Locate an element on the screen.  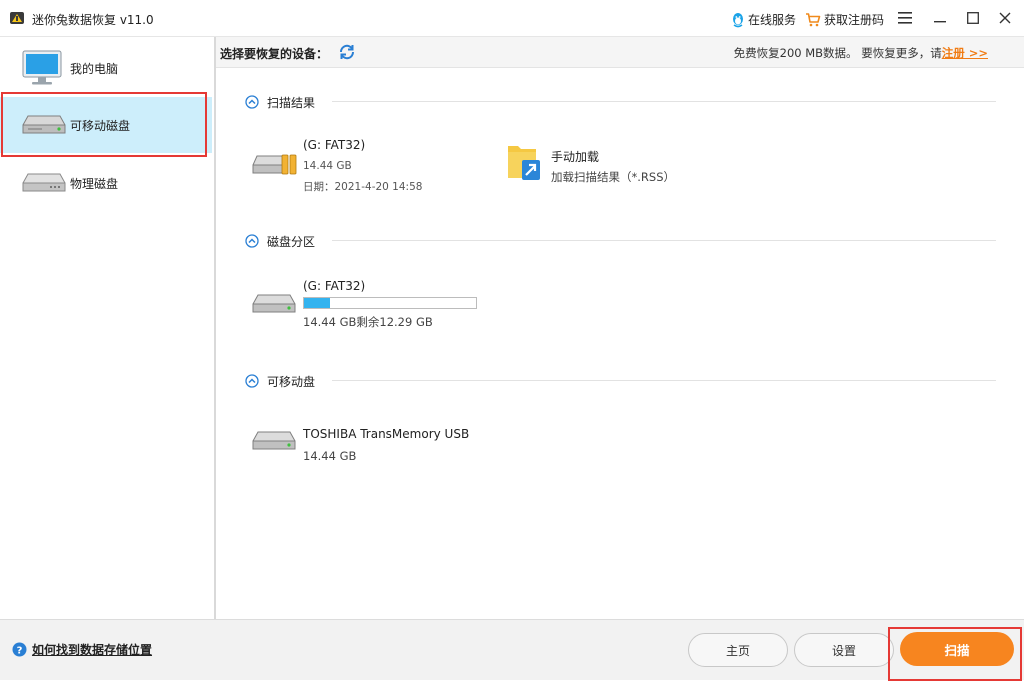
maximize-icon is located at coordinates (973, 18).